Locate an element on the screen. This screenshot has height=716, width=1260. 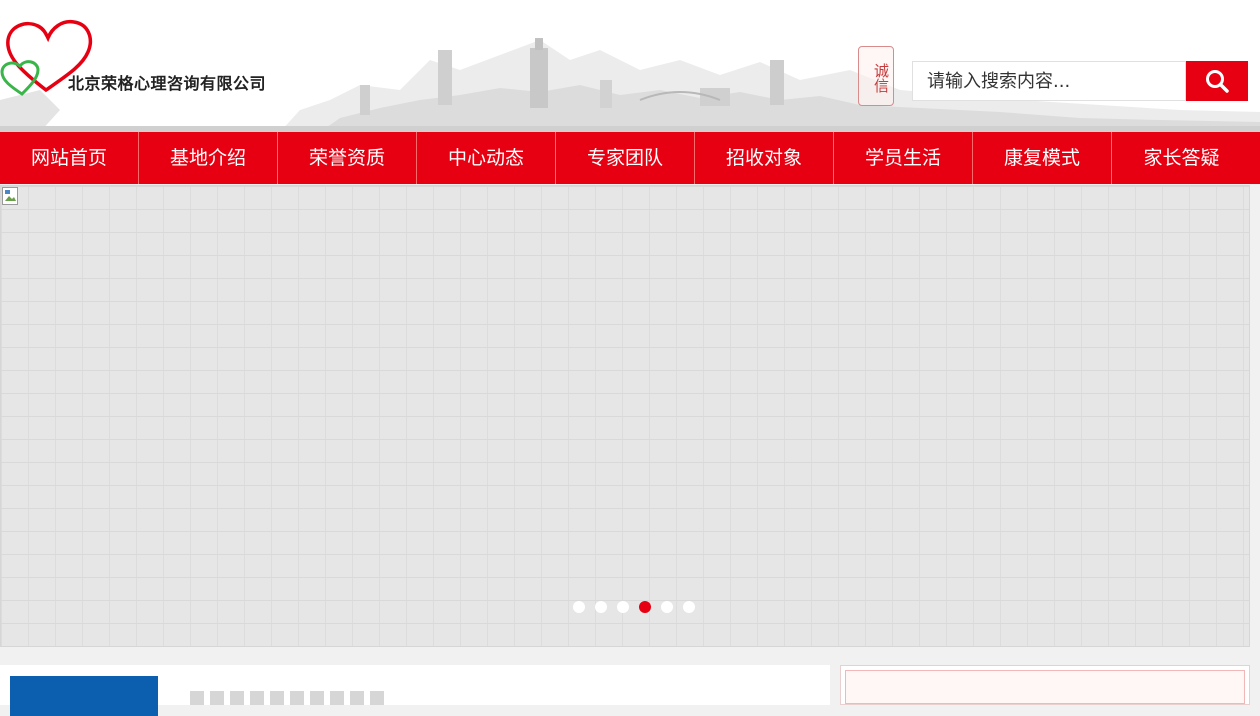
news-section is located at coordinates (415, 690).